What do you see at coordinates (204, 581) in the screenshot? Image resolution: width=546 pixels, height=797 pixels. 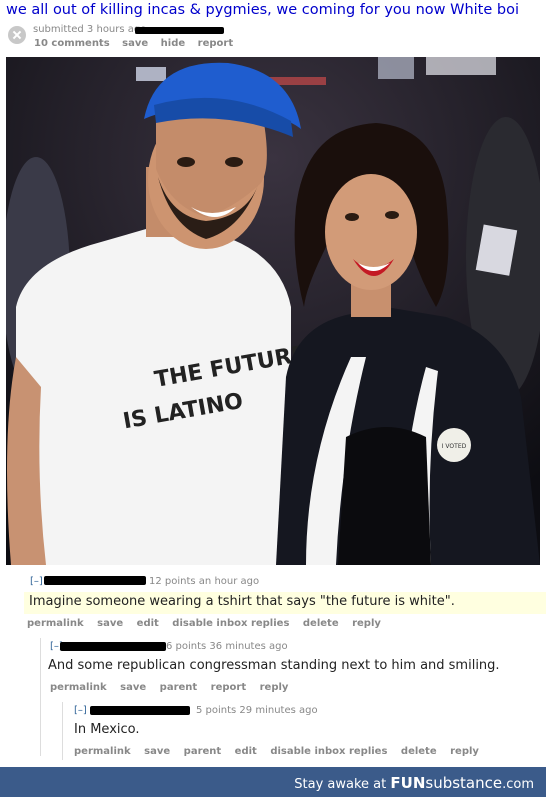 I see `comment-1-points: 12 points an hour ago` at bounding box center [204, 581].